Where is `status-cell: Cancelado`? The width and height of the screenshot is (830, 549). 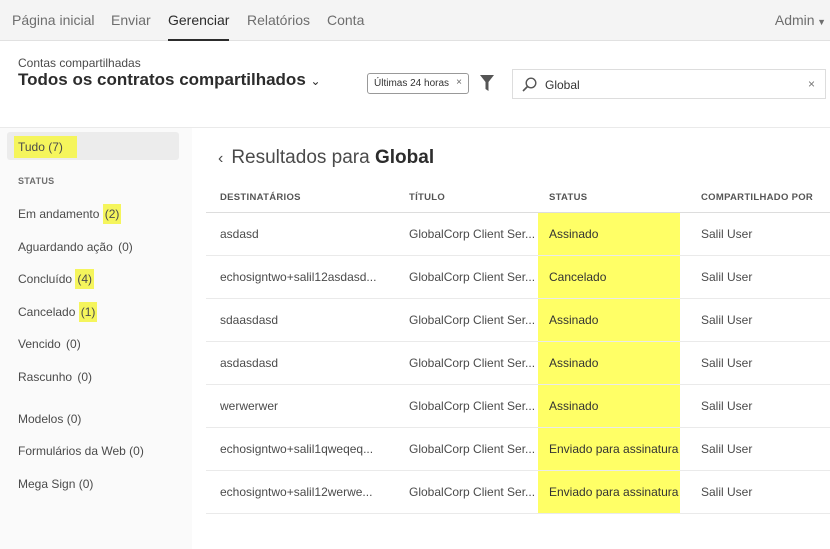
status-cell: Cancelado is located at coordinates (609, 277).